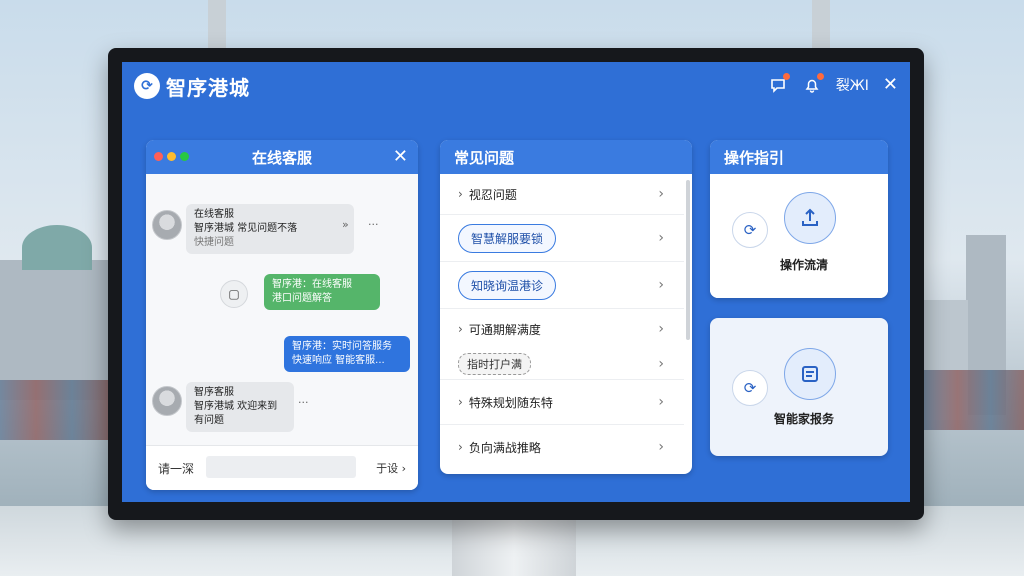 The width and height of the screenshot is (1024, 576). I want to click on faq-tag: 指时打户满, so click(494, 364).